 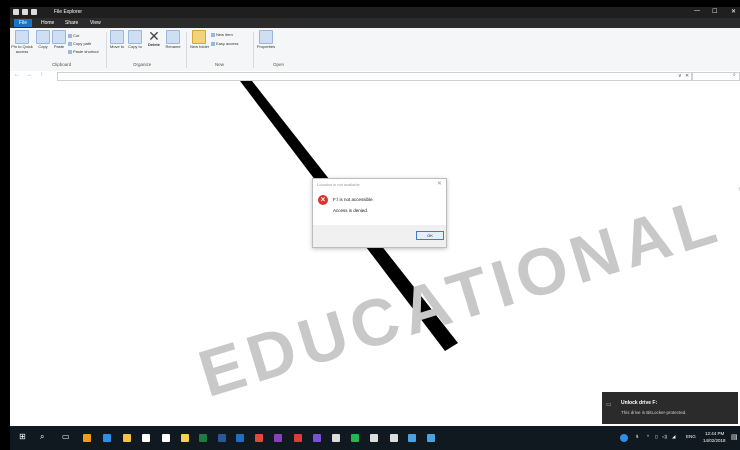 What do you see at coordinates (117, 37) in the screenshot?
I see `move-to-icon` at bounding box center [117, 37].